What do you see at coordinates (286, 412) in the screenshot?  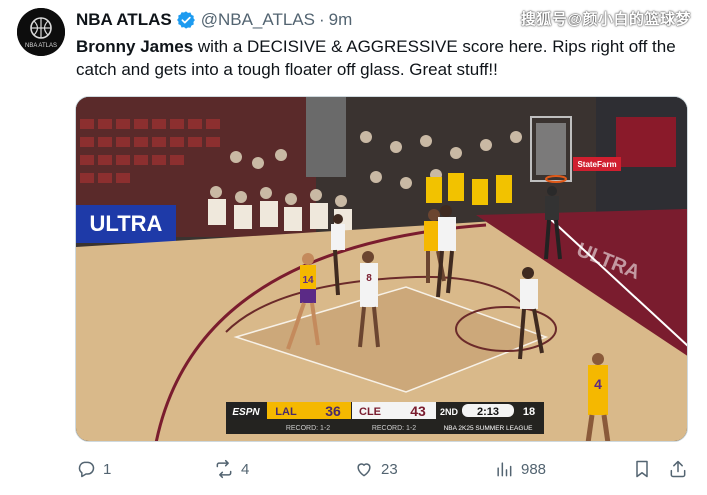 I see `scorebug-team1: LAL` at bounding box center [286, 412].